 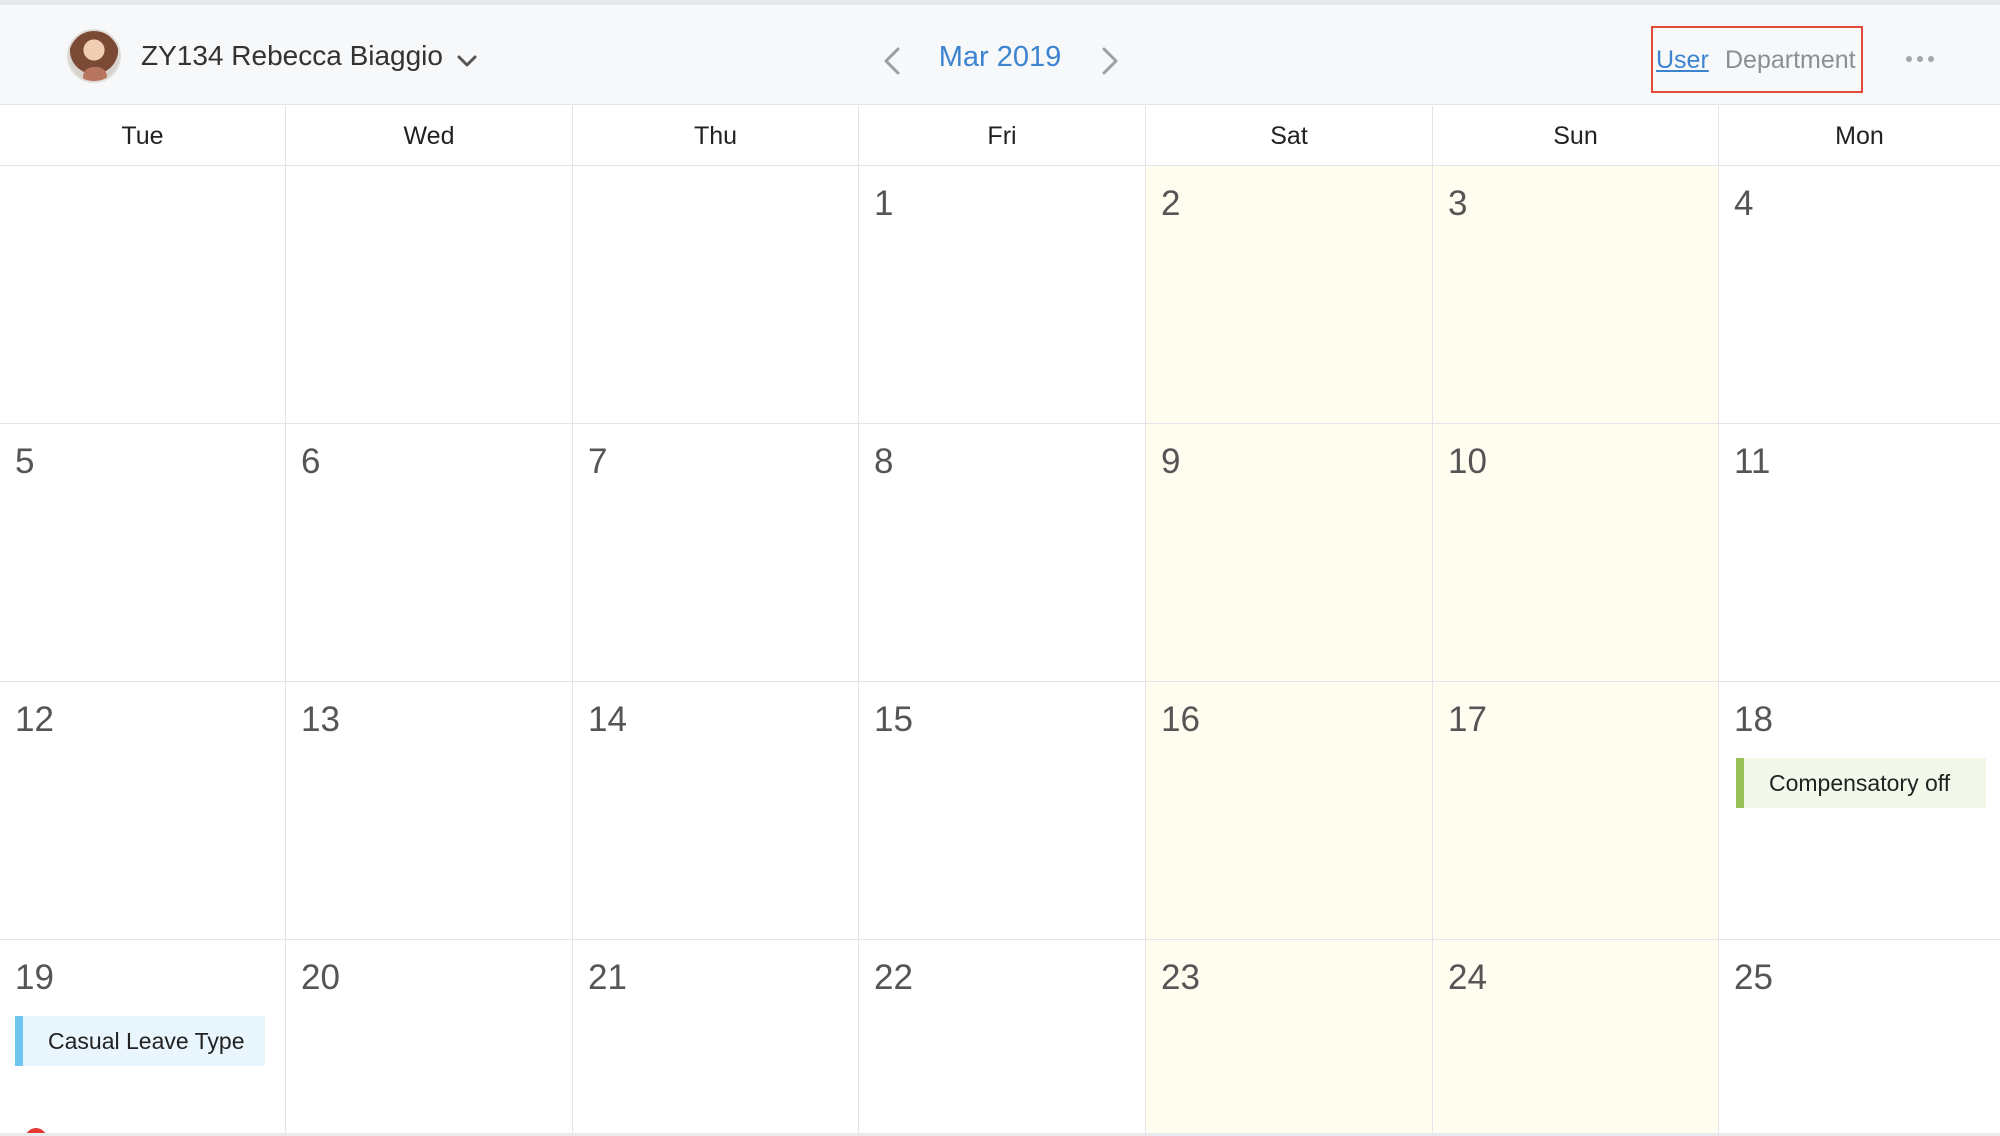 What do you see at coordinates (1002, 553) in the screenshot?
I see `day-cell: 8` at bounding box center [1002, 553].